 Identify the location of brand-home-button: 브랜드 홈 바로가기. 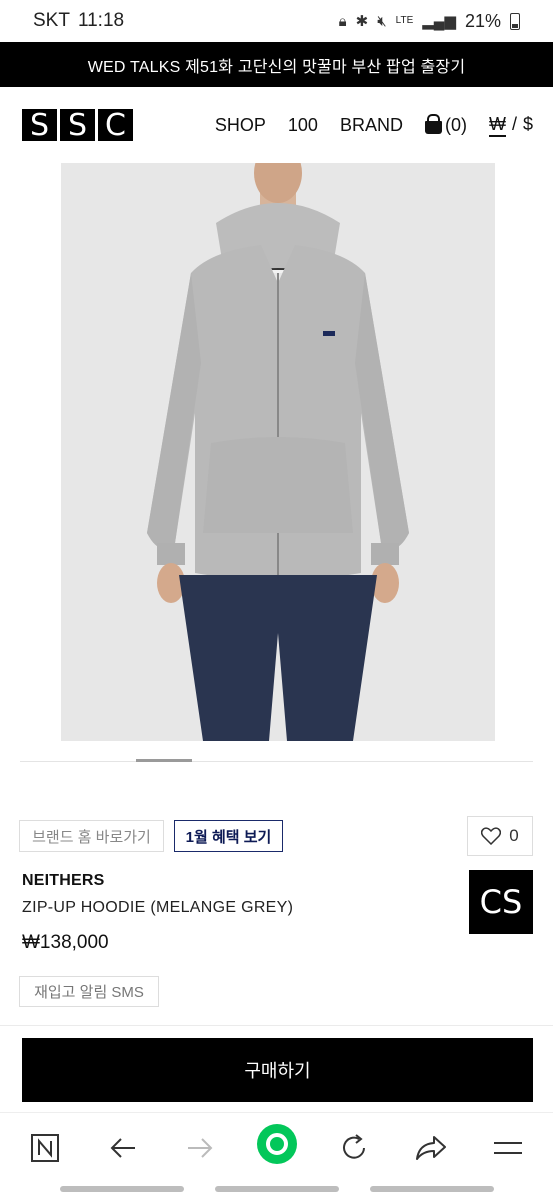
(91, 836).